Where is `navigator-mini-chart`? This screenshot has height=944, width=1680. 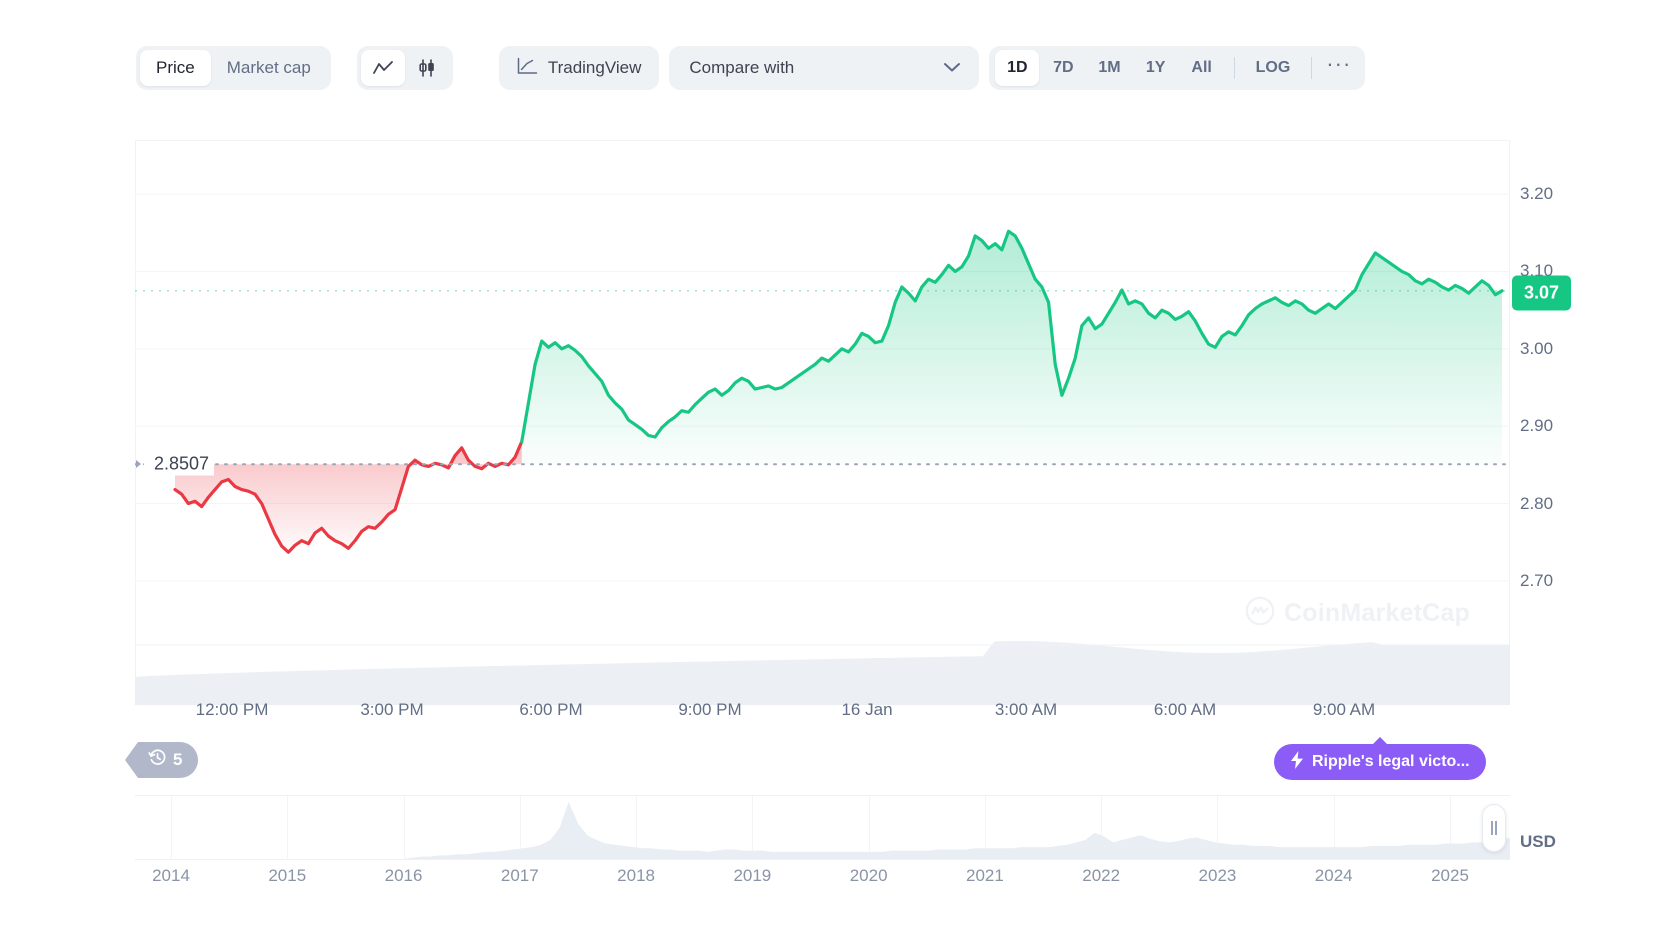 navigator-mini-chart is located at coordinates (822, 830).